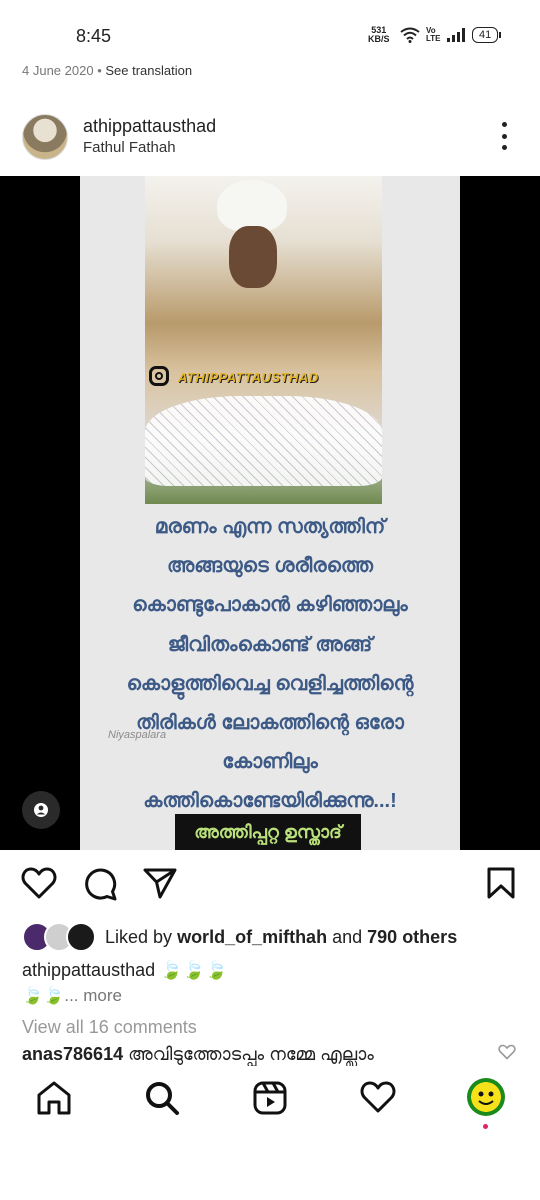 The width and height of the screenshot is (540, 1200). What do you see at coordinates (270, 30) in the screenshot?
I see `status-bar: 8:45 531 KB/S Vo LTE 41` at bounding box center [270, 30].